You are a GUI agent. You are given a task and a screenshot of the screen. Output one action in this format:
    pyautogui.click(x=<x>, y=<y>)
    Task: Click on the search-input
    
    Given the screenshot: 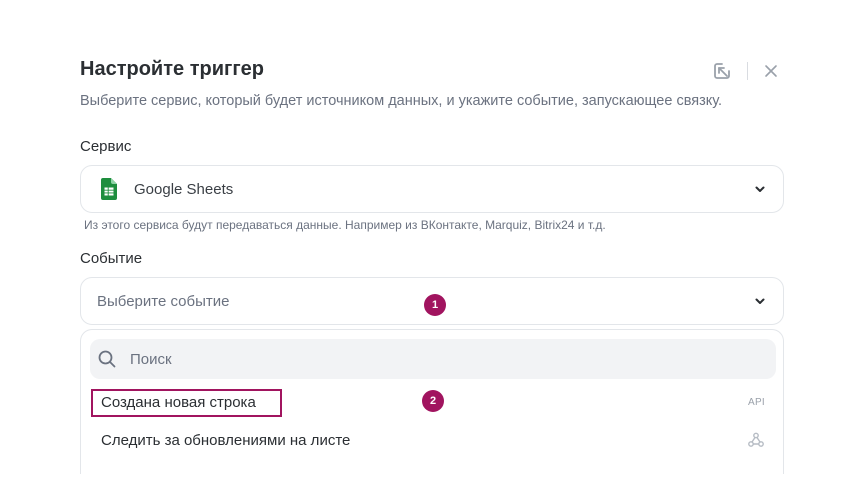 What is the action you would take?
    pyautogui.click(x=430, y=359)
    